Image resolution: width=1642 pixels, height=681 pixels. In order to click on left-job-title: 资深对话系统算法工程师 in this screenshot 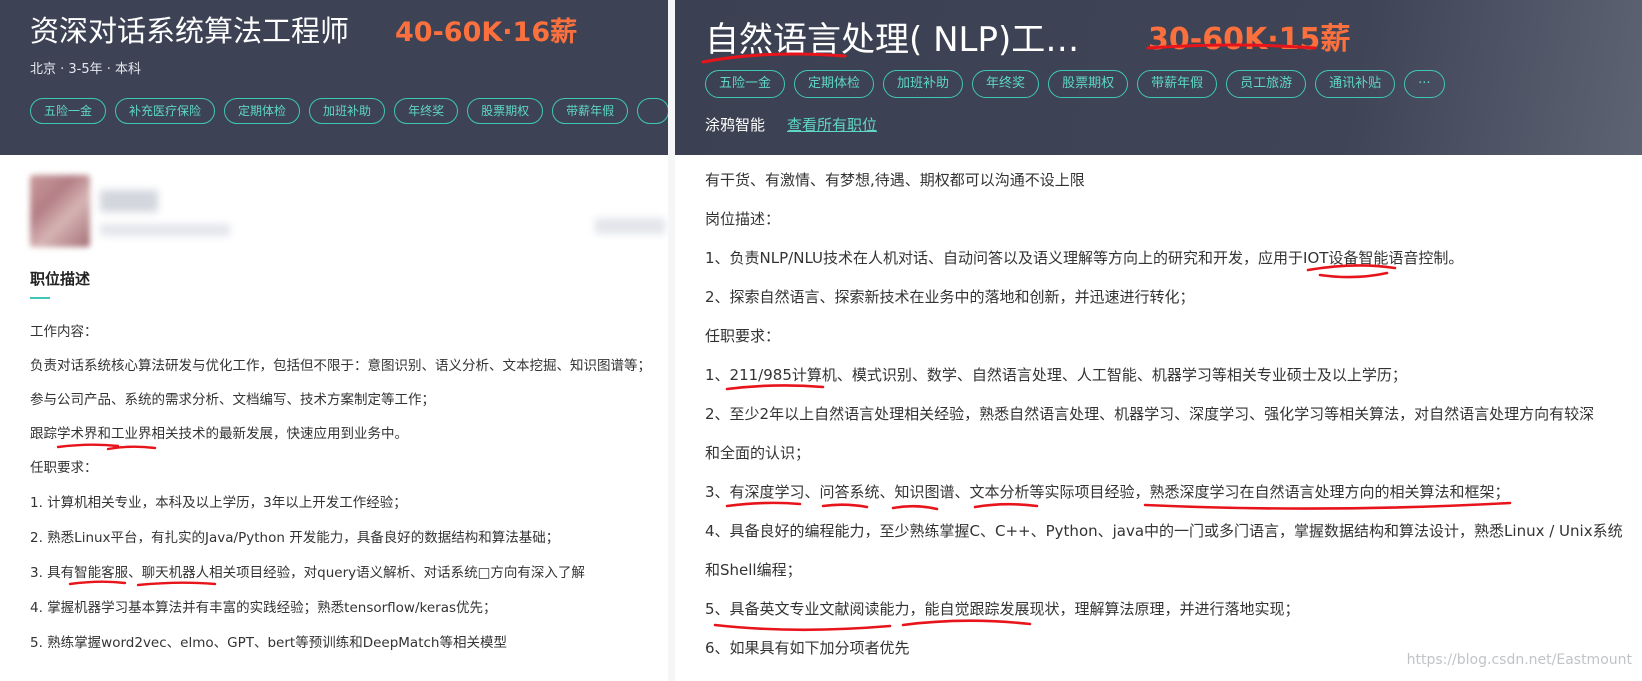, I will do `click(190, 31)`.